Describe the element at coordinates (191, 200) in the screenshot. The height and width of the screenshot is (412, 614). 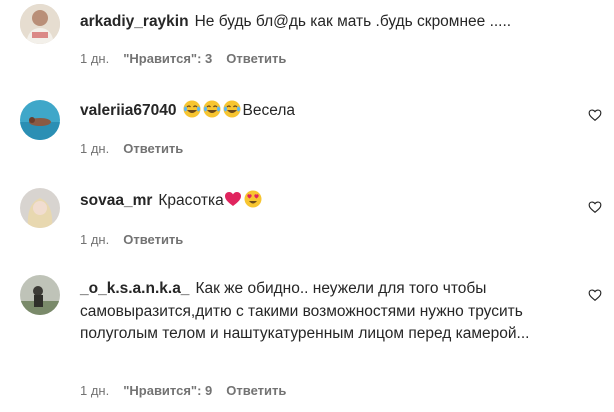
I see `comment-text: Красотка` at that location.